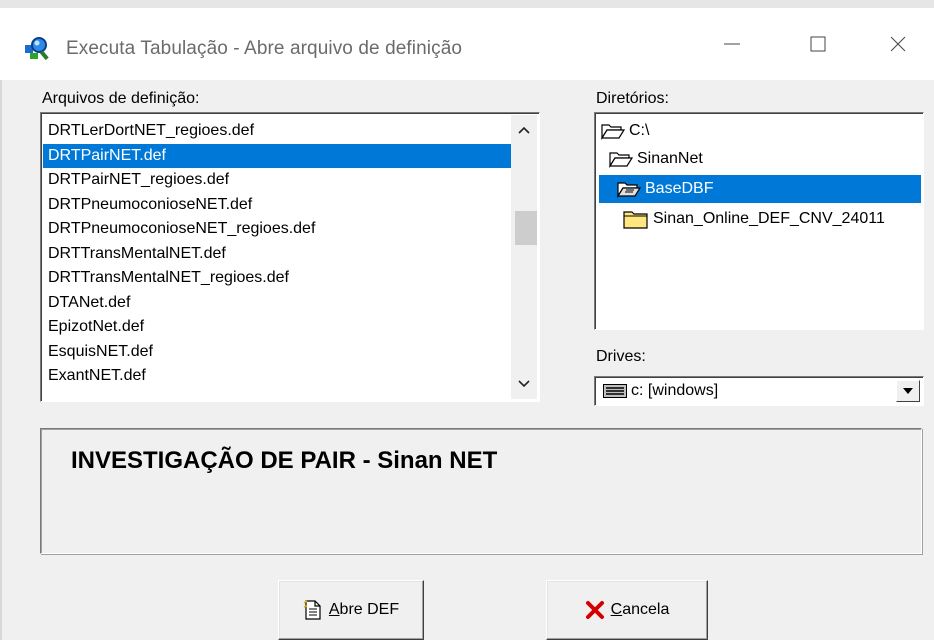 The width and height of the screenshot is (934, 640). I want to click on minimize-button, so click(732, 44).